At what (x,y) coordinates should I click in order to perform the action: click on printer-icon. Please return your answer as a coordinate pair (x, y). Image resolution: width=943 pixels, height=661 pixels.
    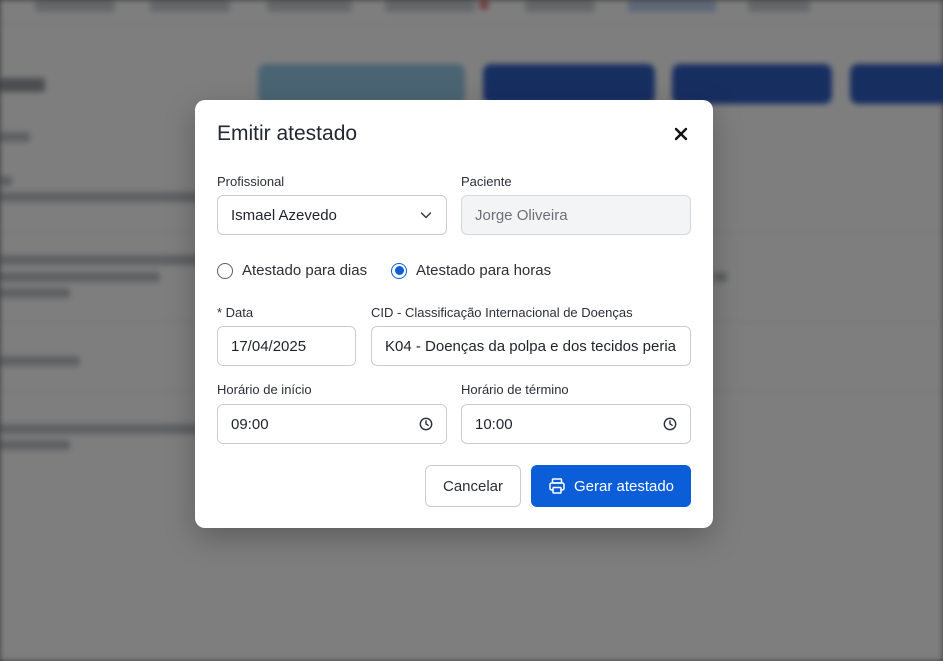
    Looking at the image, I should click on (557, 486).